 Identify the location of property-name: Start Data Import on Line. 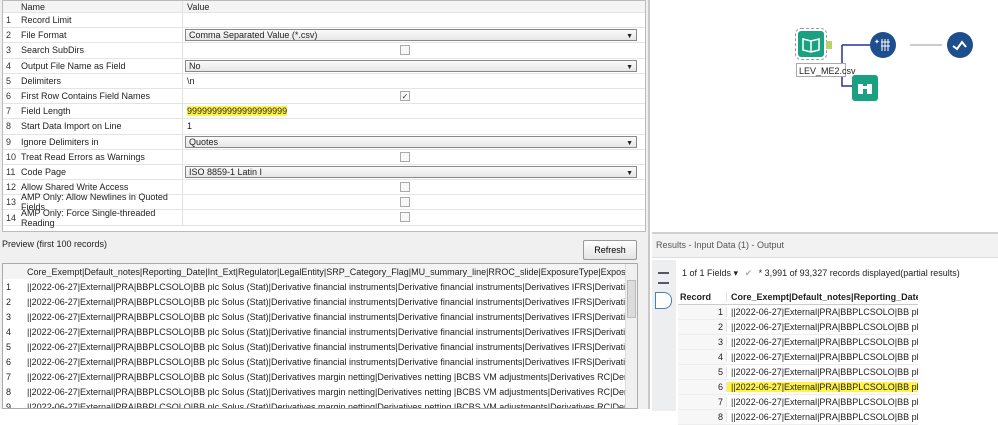
(100, 126).